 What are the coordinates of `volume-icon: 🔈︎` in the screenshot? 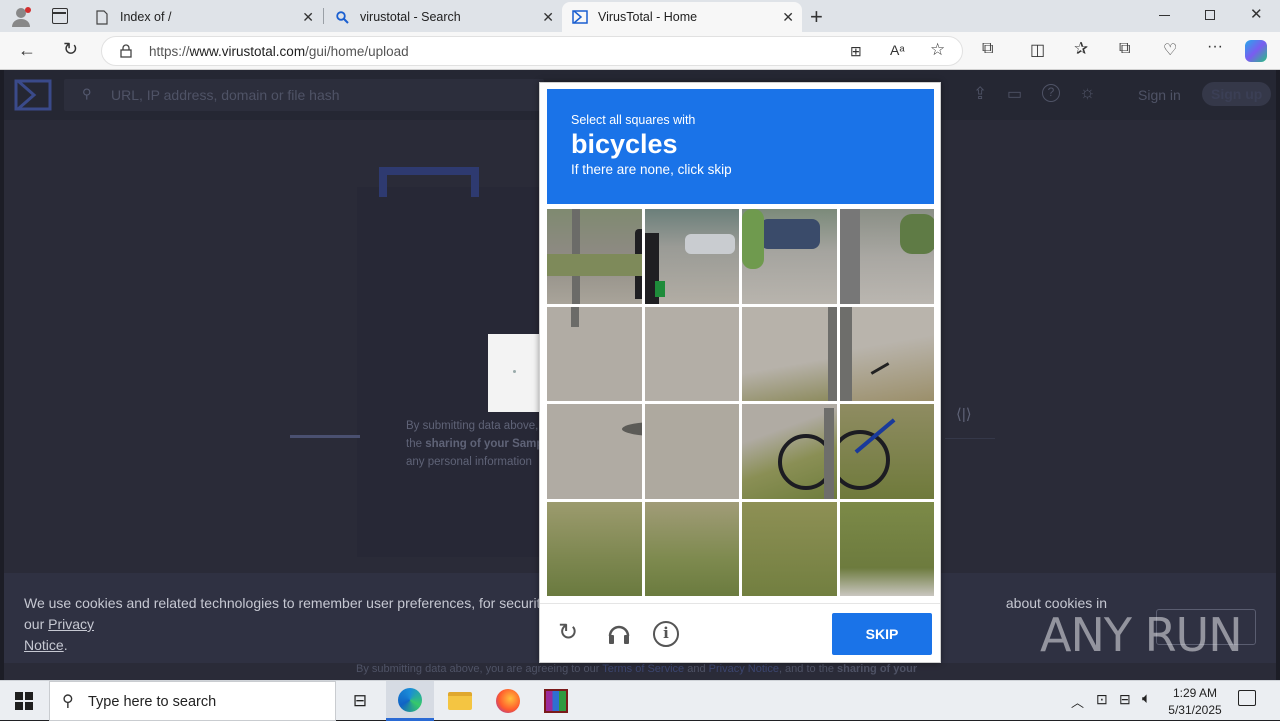 It's located at (1146, 698).